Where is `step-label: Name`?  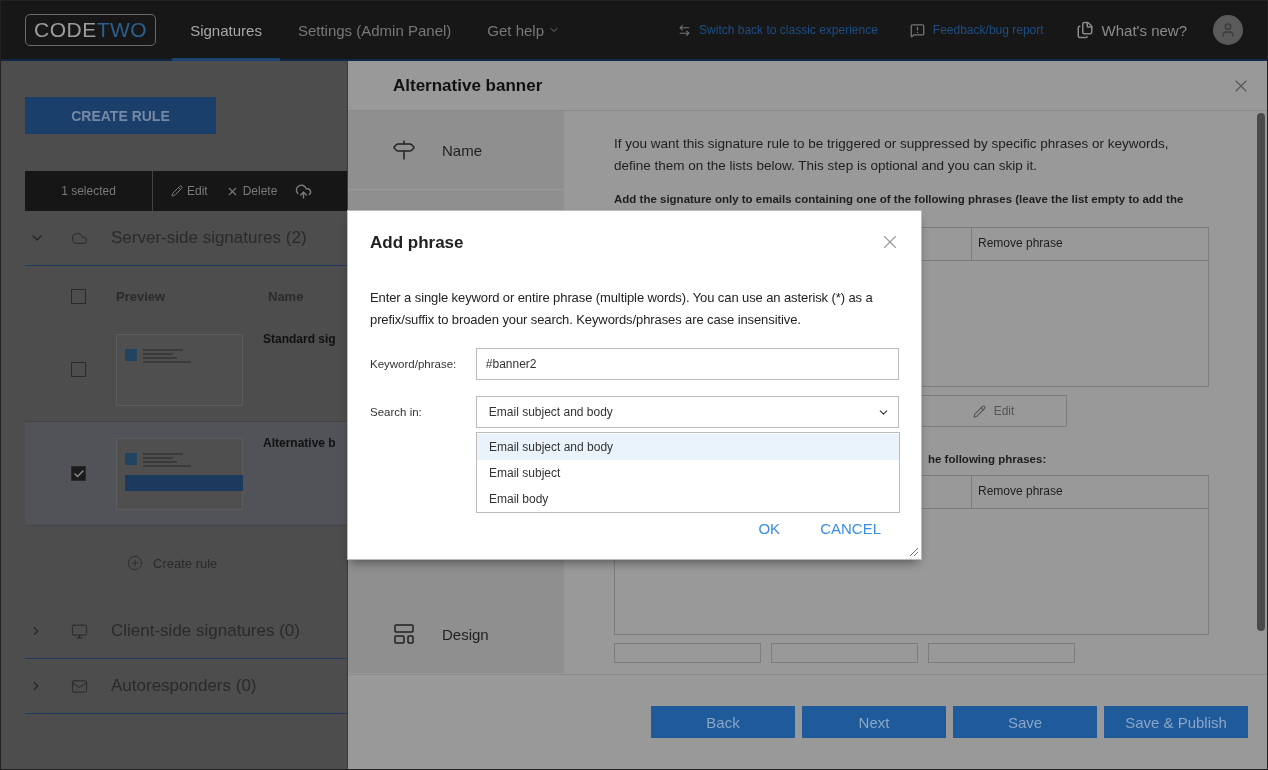
step-label: Name is located at coordinates (462, 150).